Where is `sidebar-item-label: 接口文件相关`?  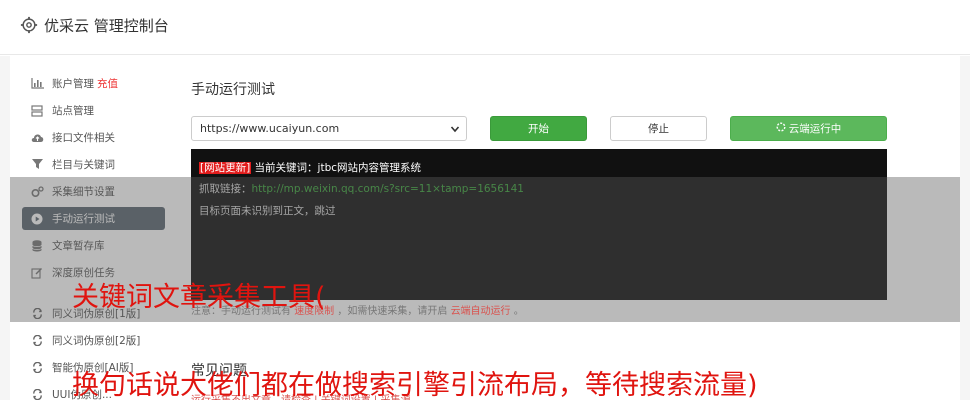 sidebar-item-label: 接口文件相关 is located at coordinates (83, 138).